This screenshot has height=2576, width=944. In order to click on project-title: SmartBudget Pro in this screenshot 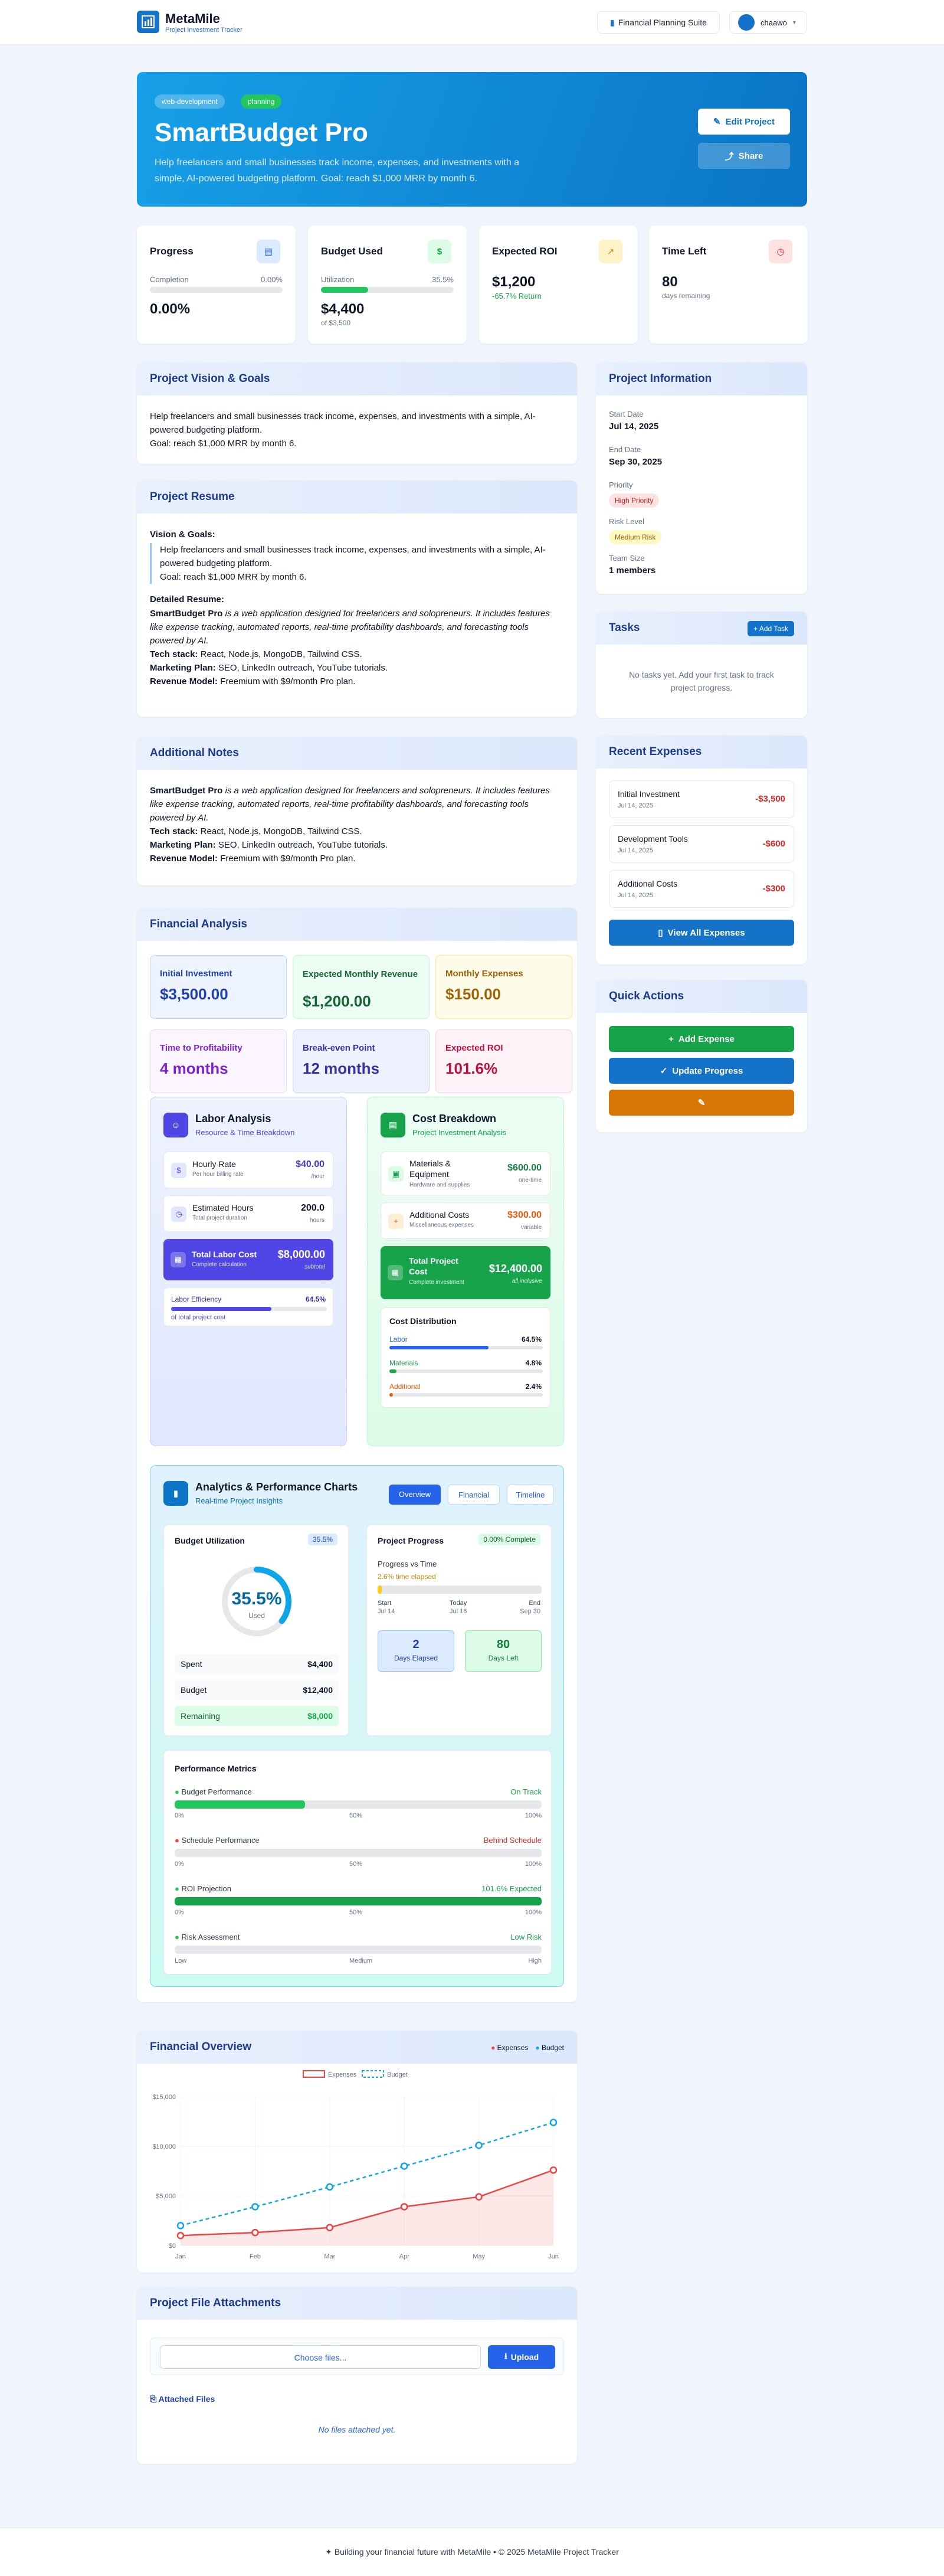, I will do `click(261, 132)`.